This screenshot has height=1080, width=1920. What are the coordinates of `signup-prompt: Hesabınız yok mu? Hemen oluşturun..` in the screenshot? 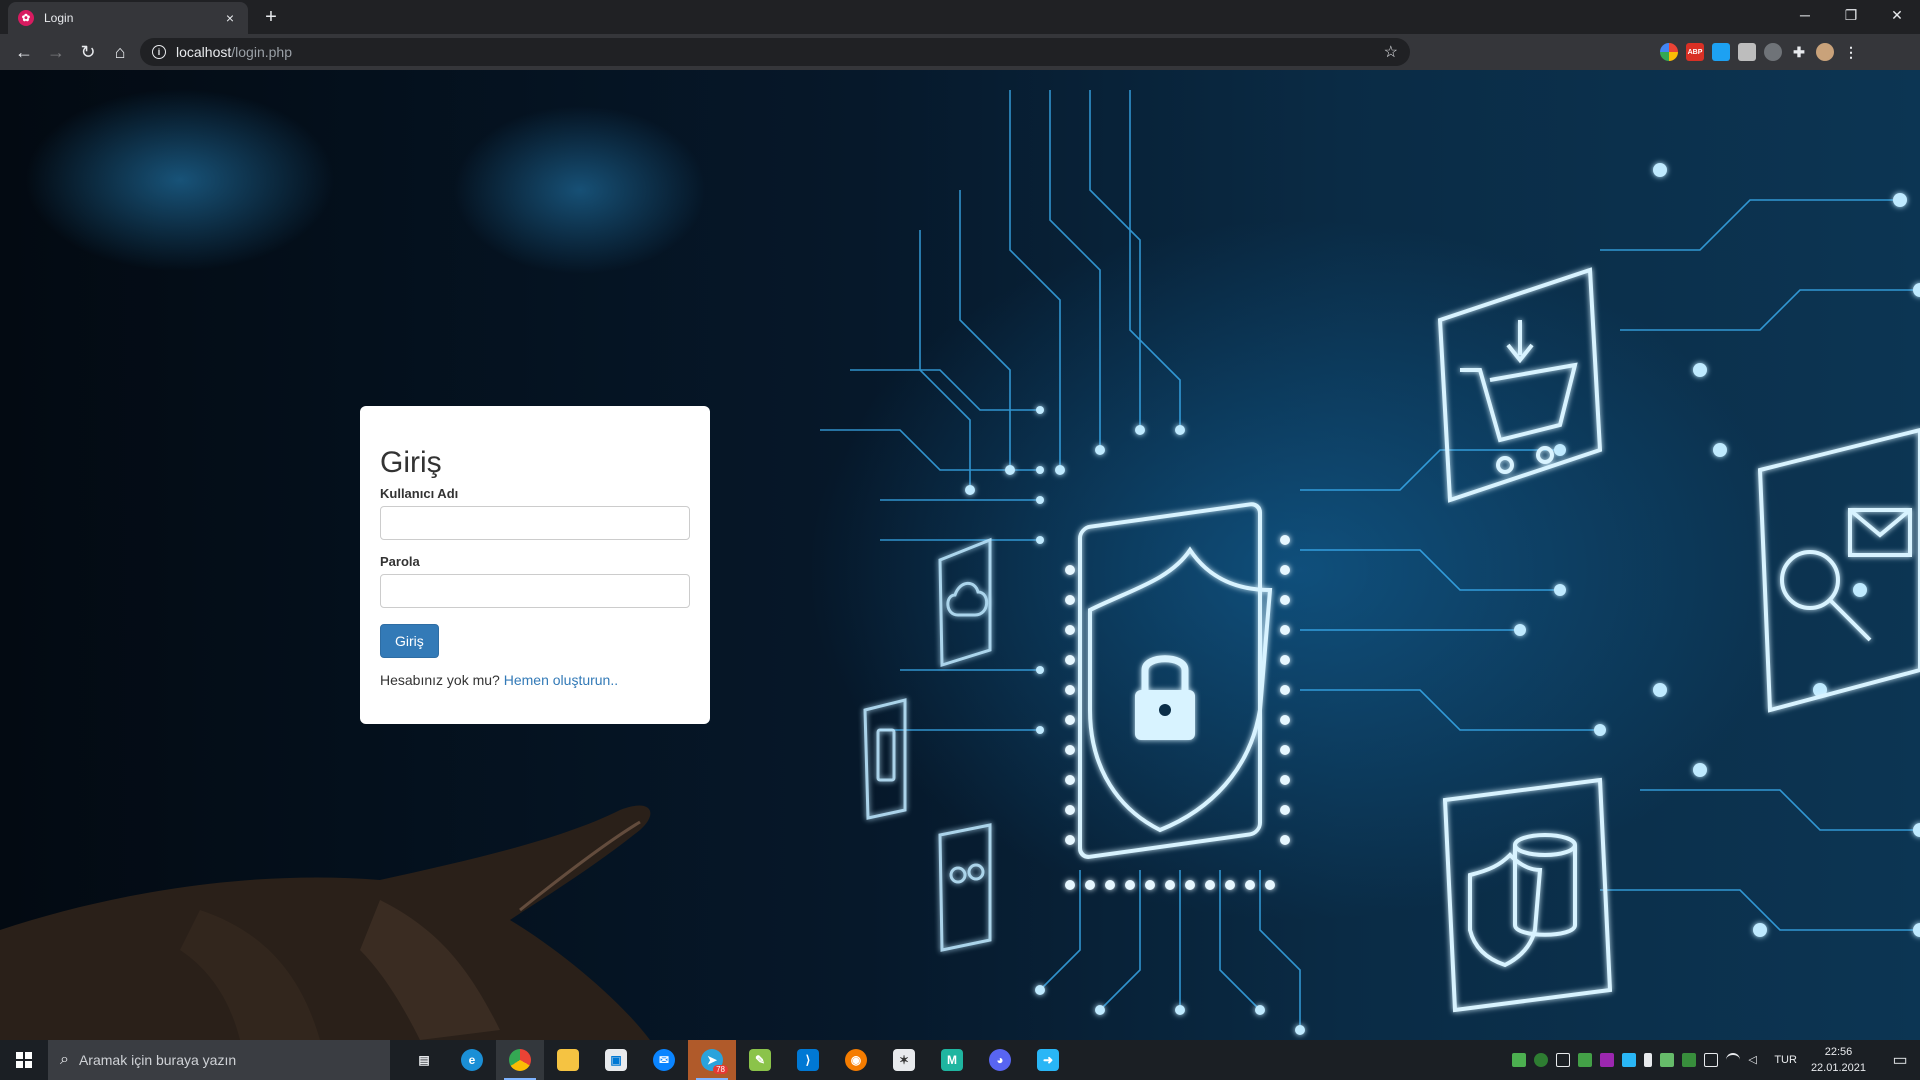 It's located at (535, 680).